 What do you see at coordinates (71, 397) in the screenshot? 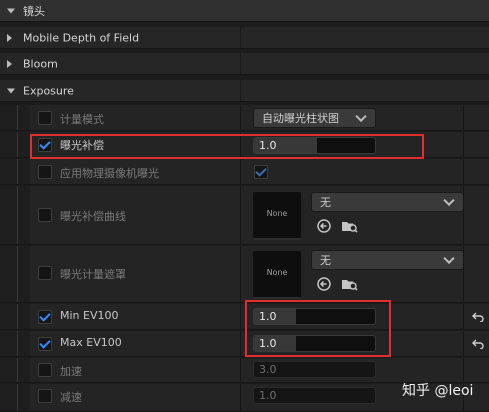
I see `property-label: 减速` at bounding box center [71, 397].